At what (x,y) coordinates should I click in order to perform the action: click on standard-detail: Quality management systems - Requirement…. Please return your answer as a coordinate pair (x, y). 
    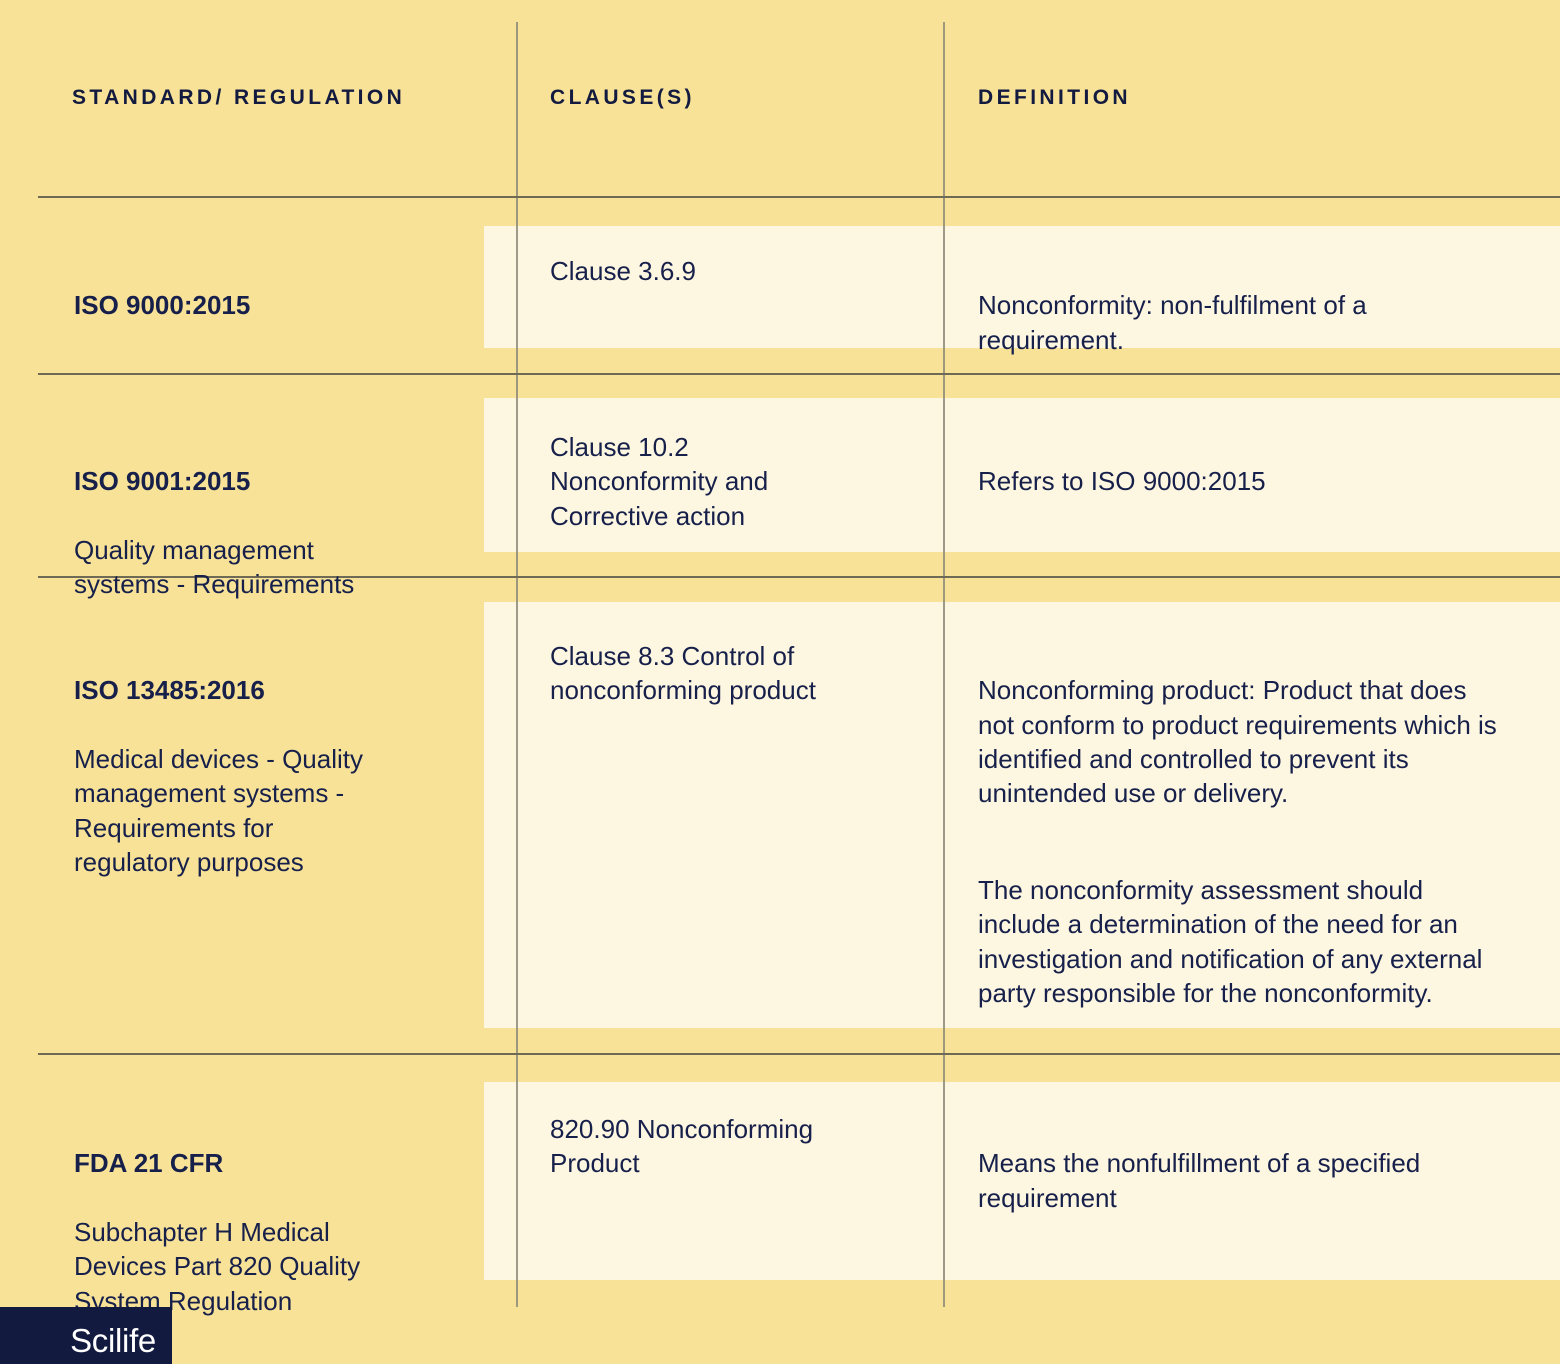
    Looking at the image, I should click on (214, 567).